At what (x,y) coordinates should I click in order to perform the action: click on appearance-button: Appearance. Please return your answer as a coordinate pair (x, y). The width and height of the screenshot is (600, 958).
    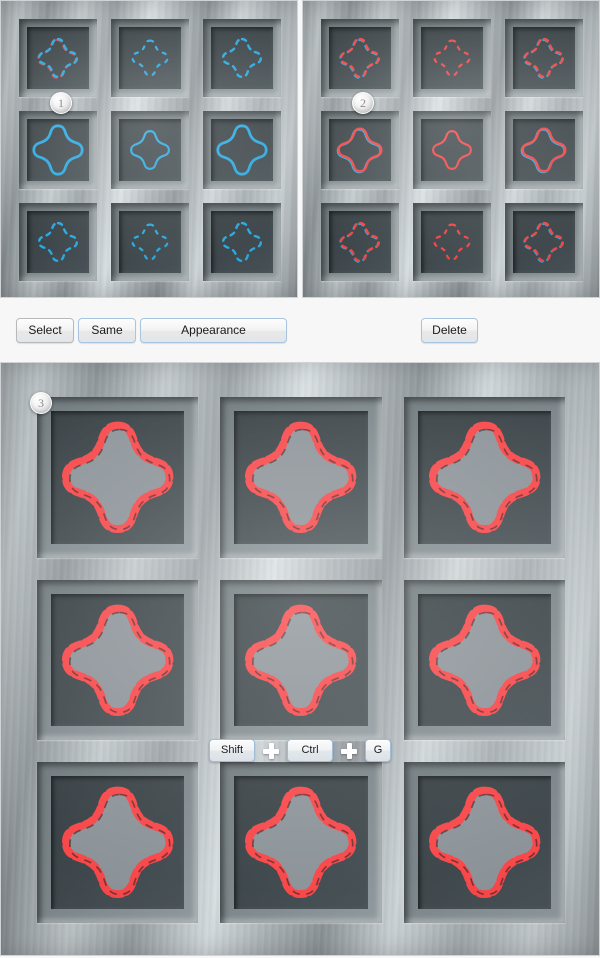
    Looking at the image, I should click on (213, 330).